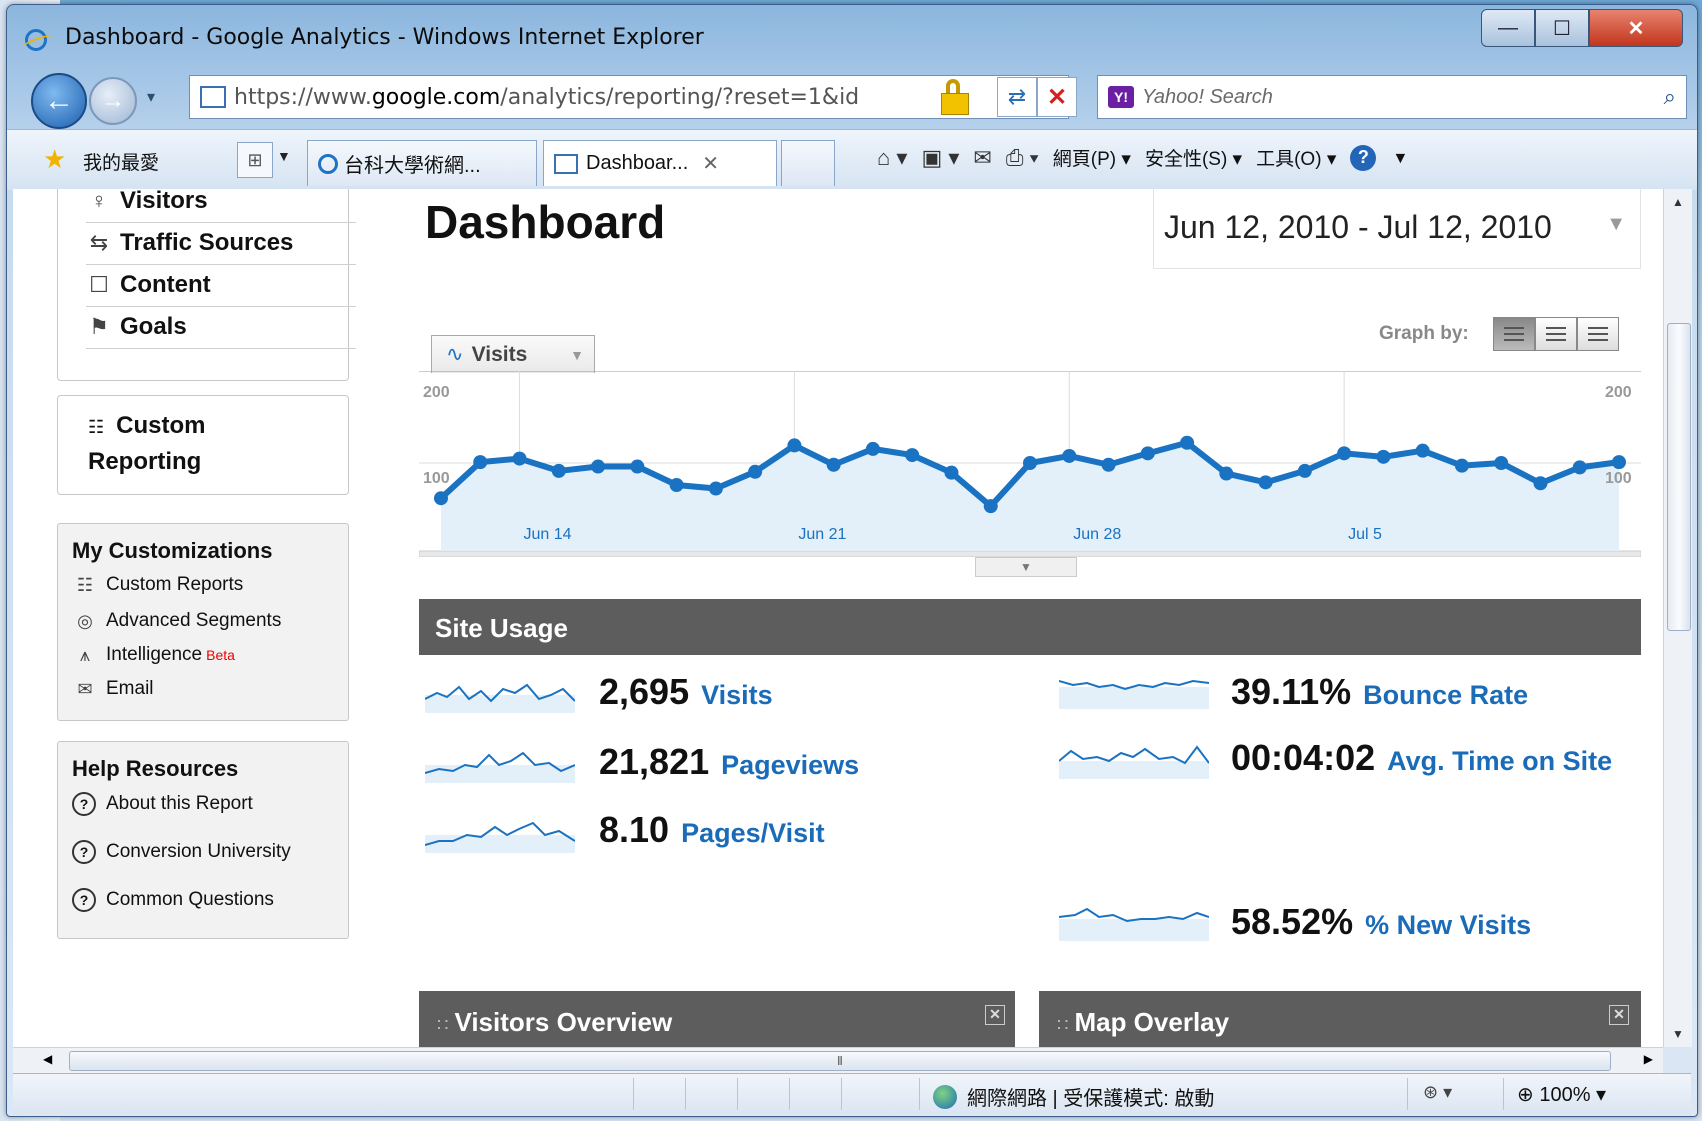  I want to click on stat-avg-time: 00:04:02 Avg. Time on Site, so click(1441, 761).